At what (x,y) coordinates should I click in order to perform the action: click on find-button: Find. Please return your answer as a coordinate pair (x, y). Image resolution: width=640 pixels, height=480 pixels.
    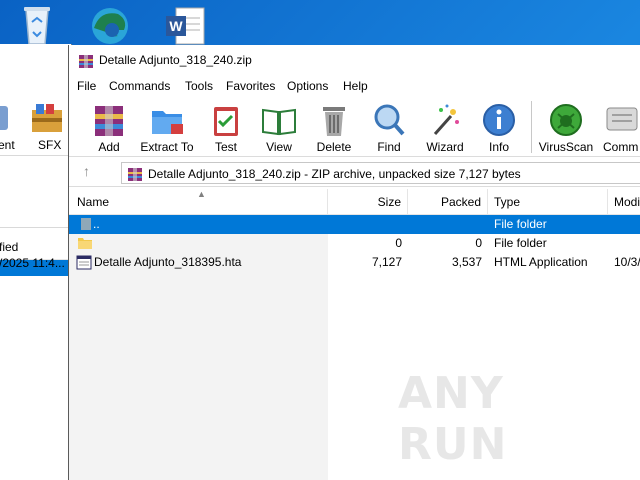
    Looking at the image, I should click on (389, 127).